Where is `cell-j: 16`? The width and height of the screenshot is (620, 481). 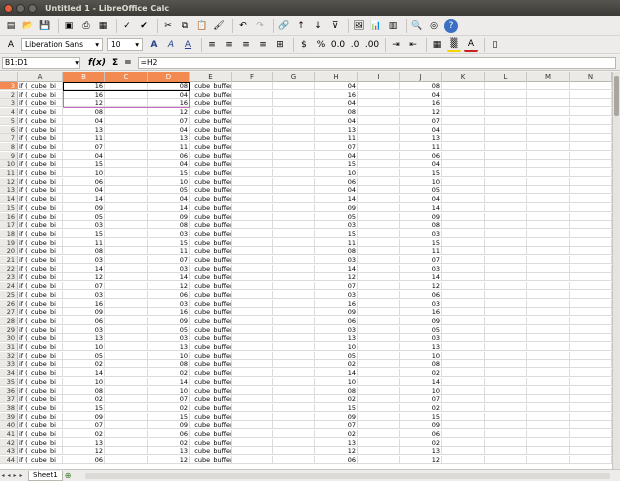 cell-j: 16 is located at coordinates (421, 312).